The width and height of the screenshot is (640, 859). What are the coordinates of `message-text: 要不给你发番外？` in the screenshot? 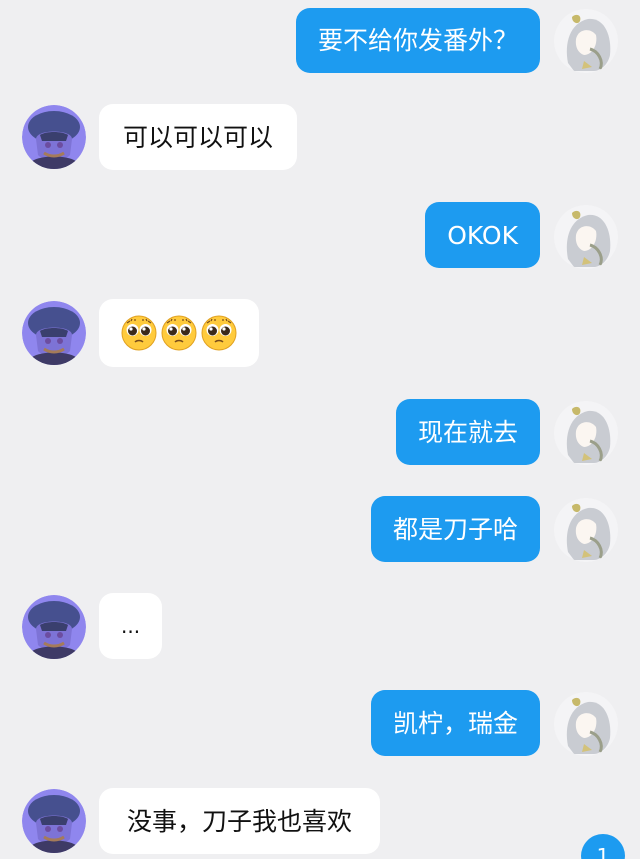 It's located at (417, 40).